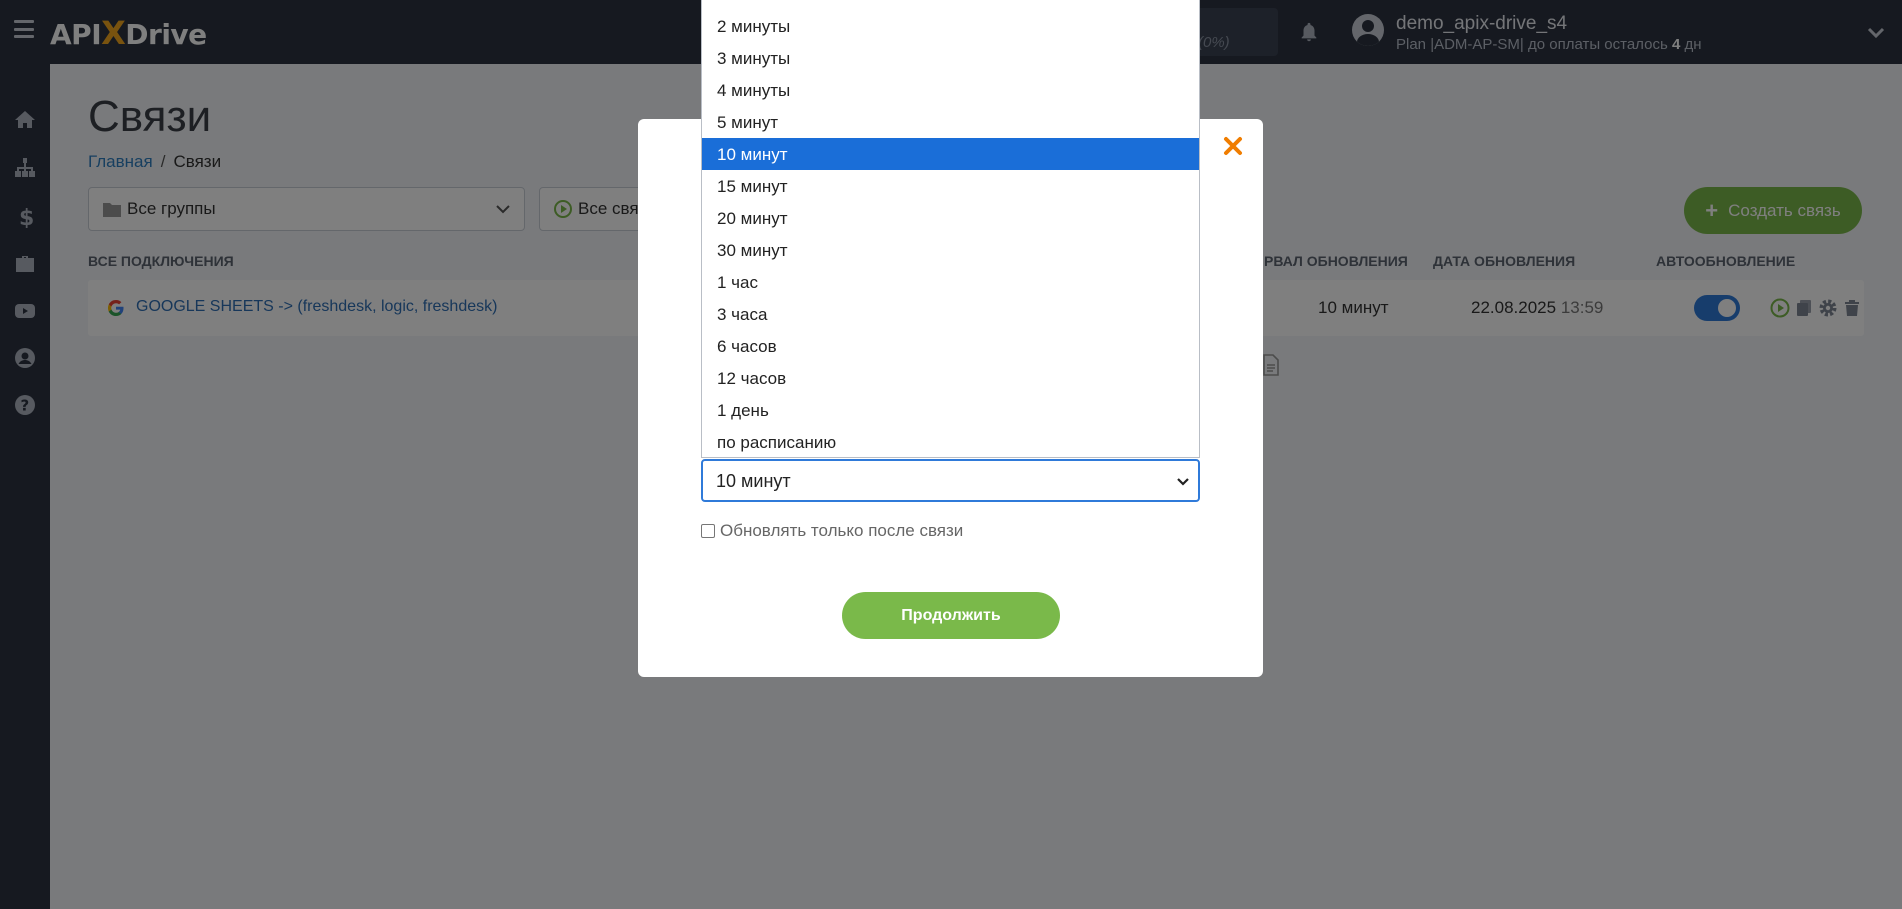 Image resolution: width=1902 pixels, height=909 pixels. Describe the element at coordinates (950, 26) in the screenshot. I see `dropdown-option: 2 минуты` at that location.